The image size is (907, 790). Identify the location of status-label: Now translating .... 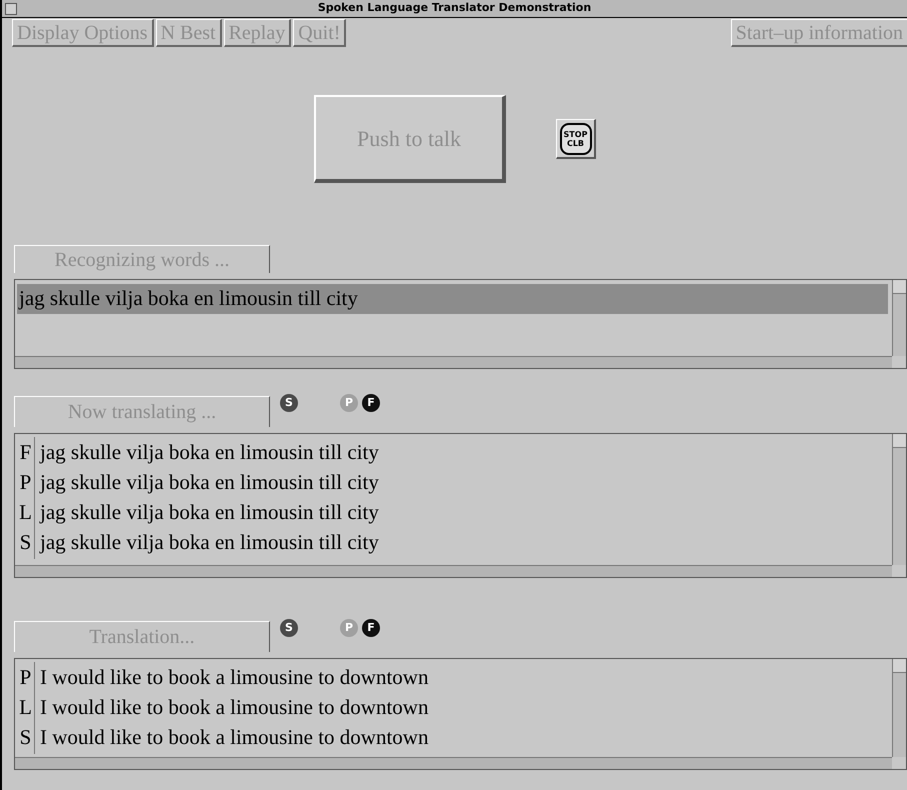
(142, 411).